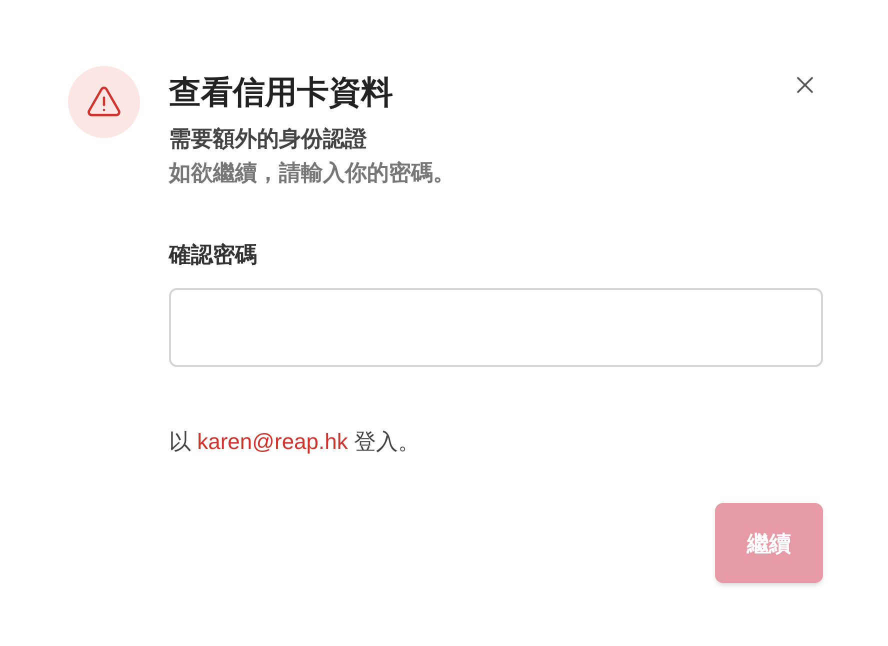 The image size is (888, 646). What do you see at coordinates (496, 327) in the screenshot?
I see `password-field` at bounding box center [496, 327].